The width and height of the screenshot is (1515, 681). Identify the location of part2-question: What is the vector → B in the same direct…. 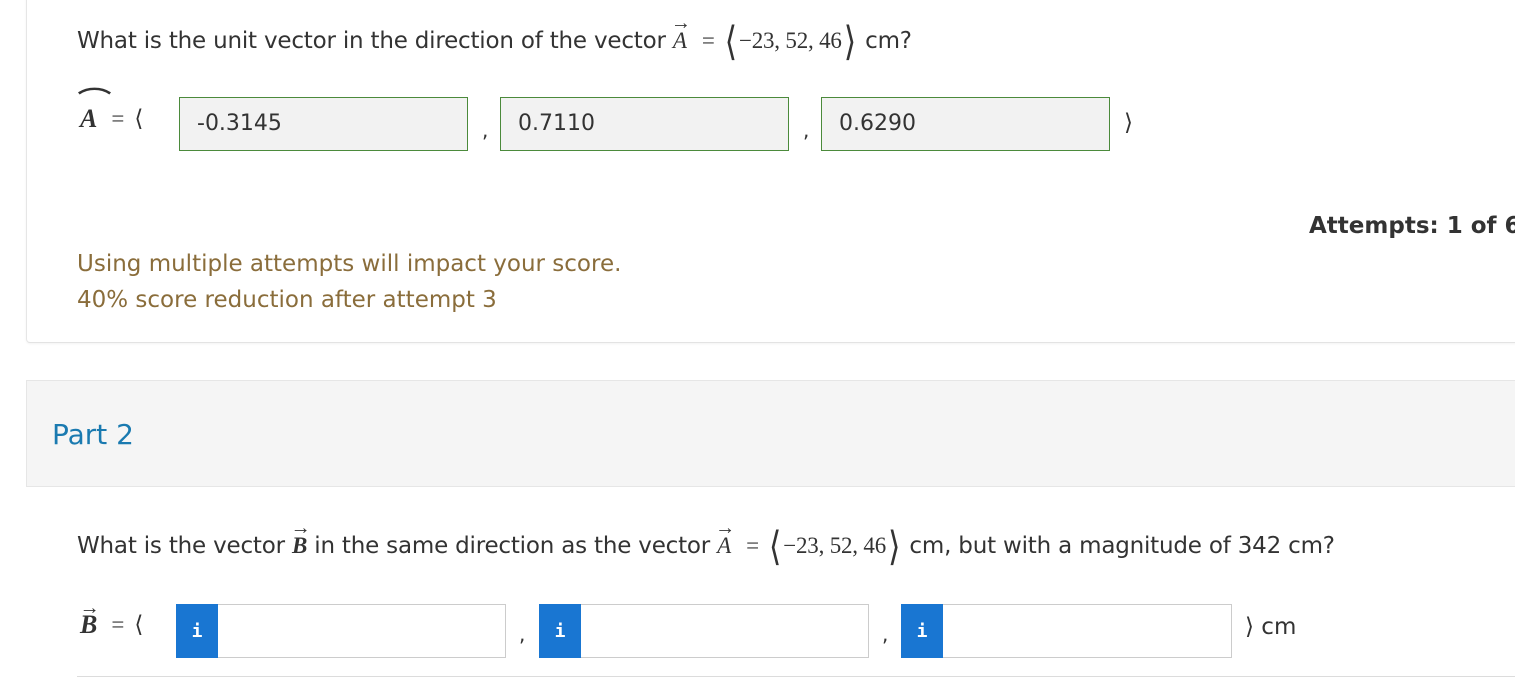
(706, 543).